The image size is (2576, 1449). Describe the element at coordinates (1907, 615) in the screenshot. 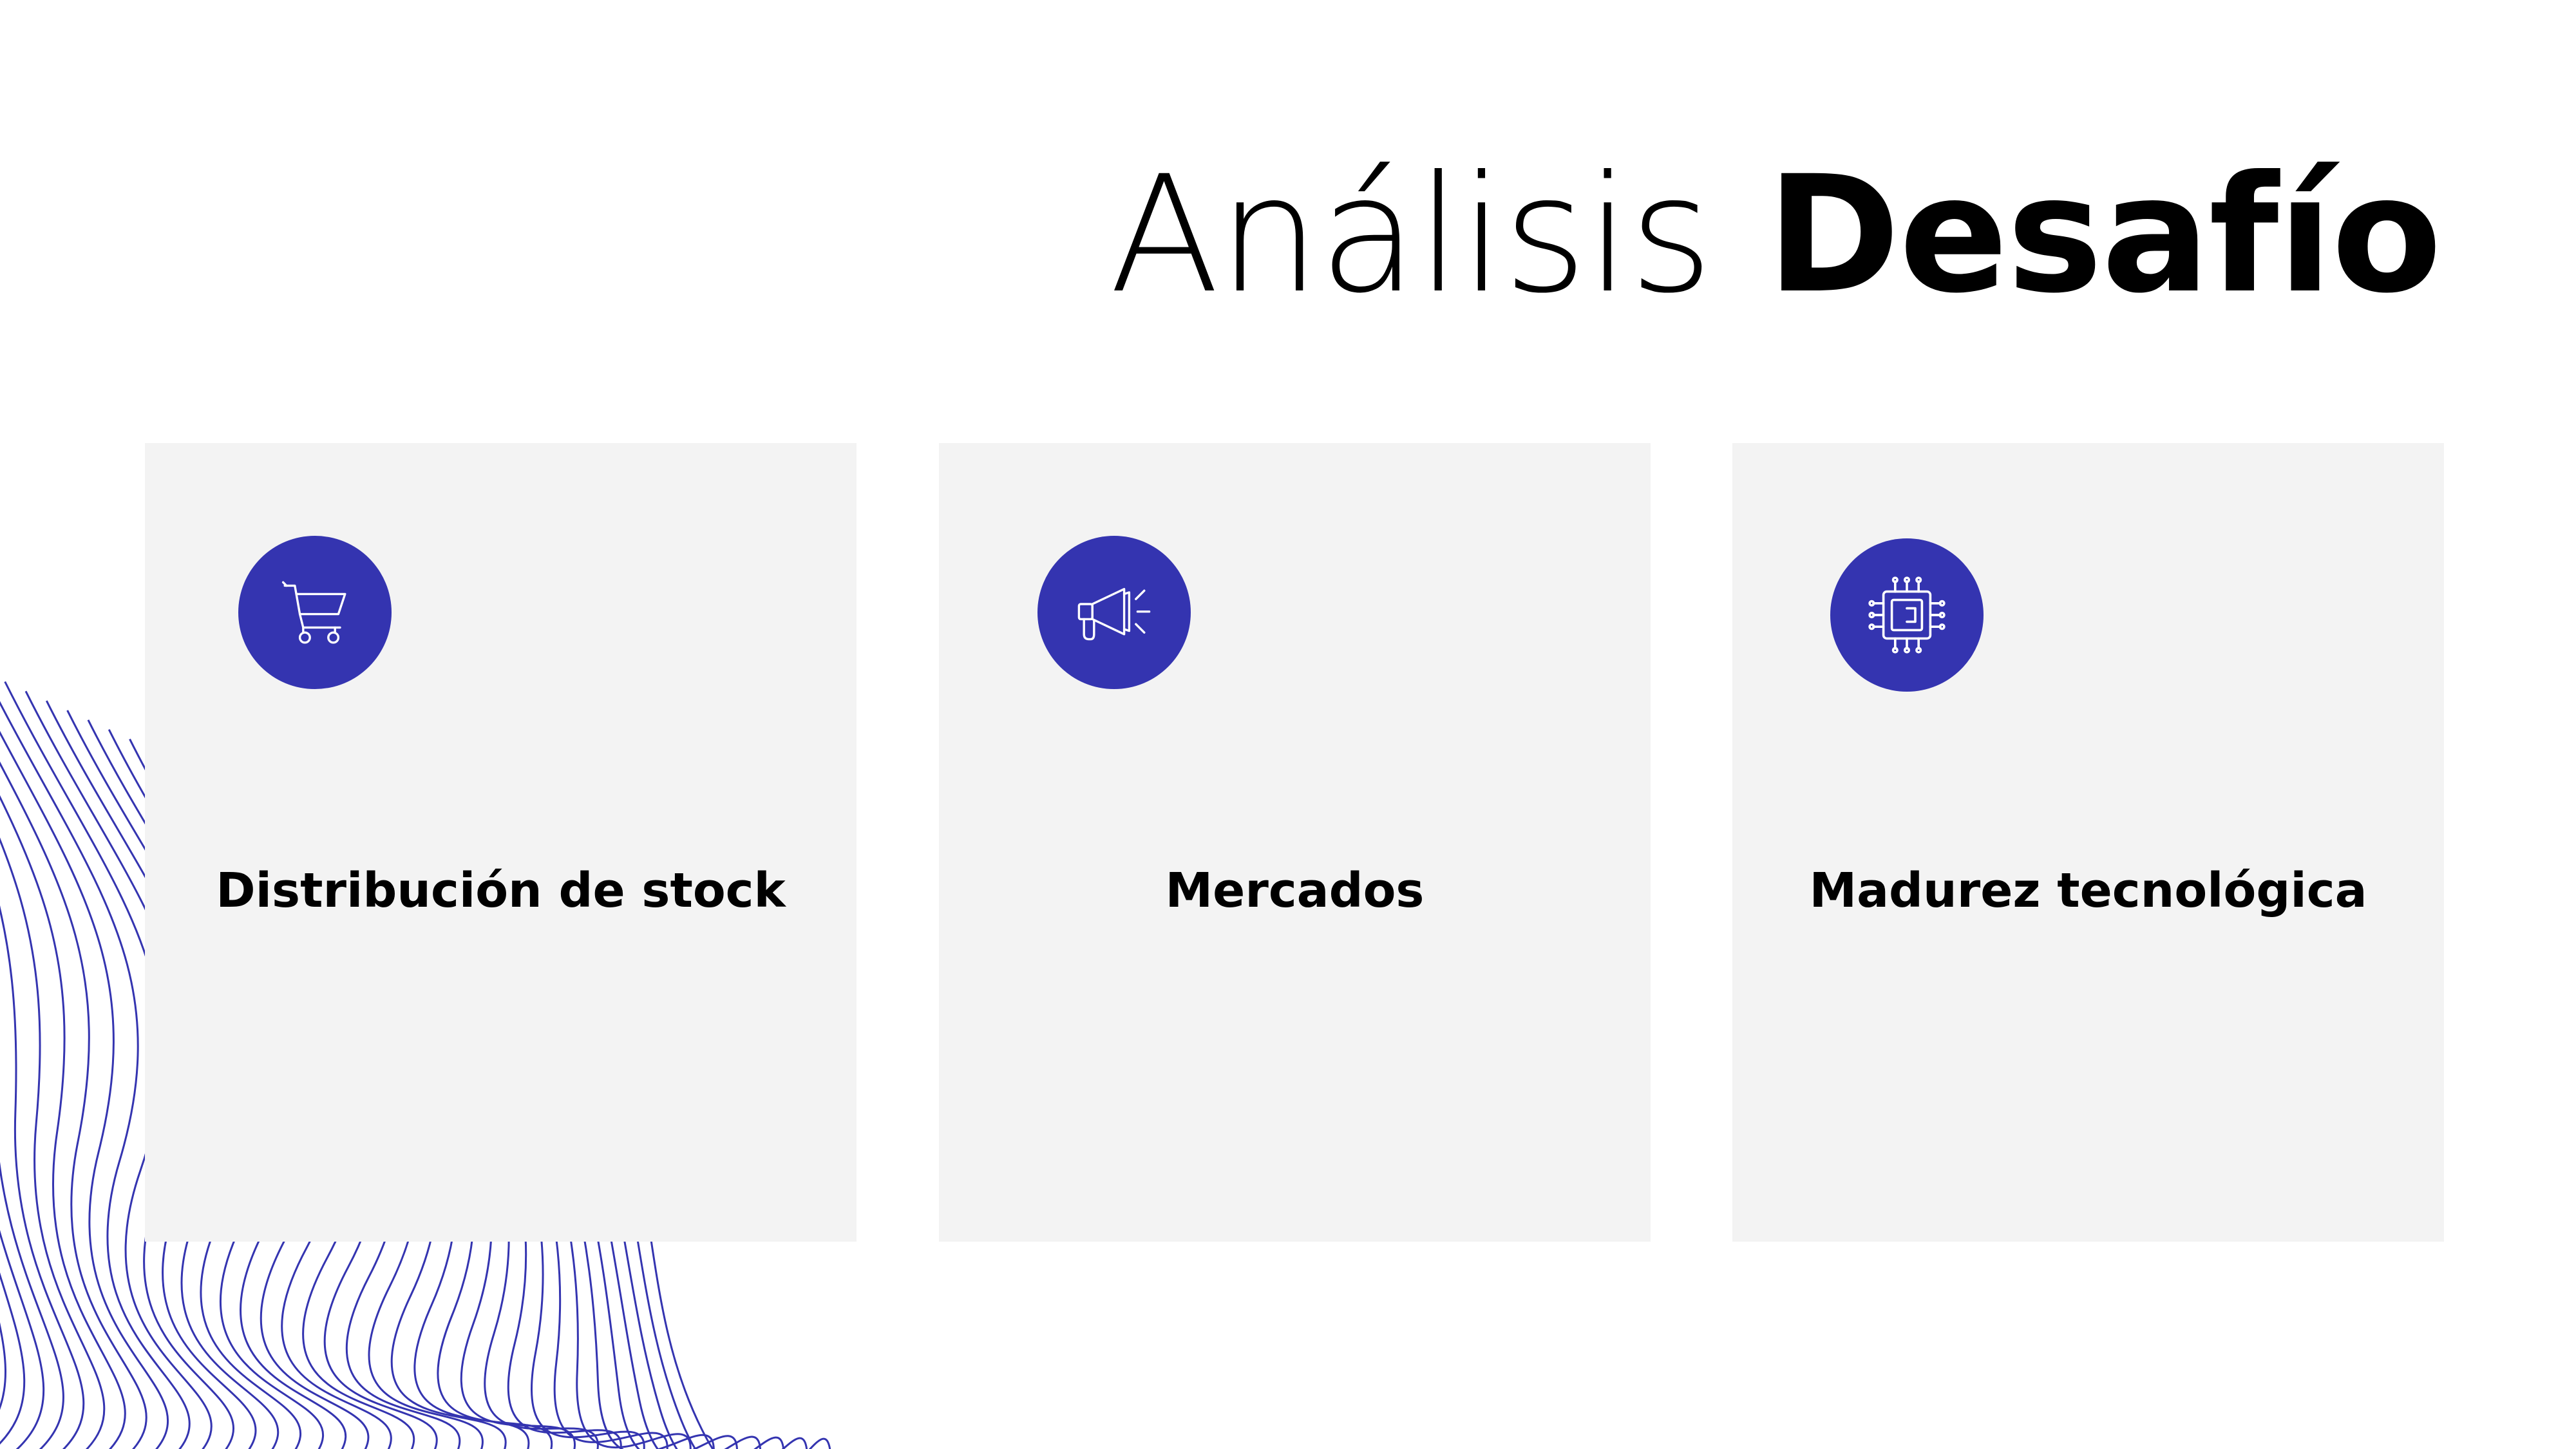

I see `cpu-chip-icon` at that location.